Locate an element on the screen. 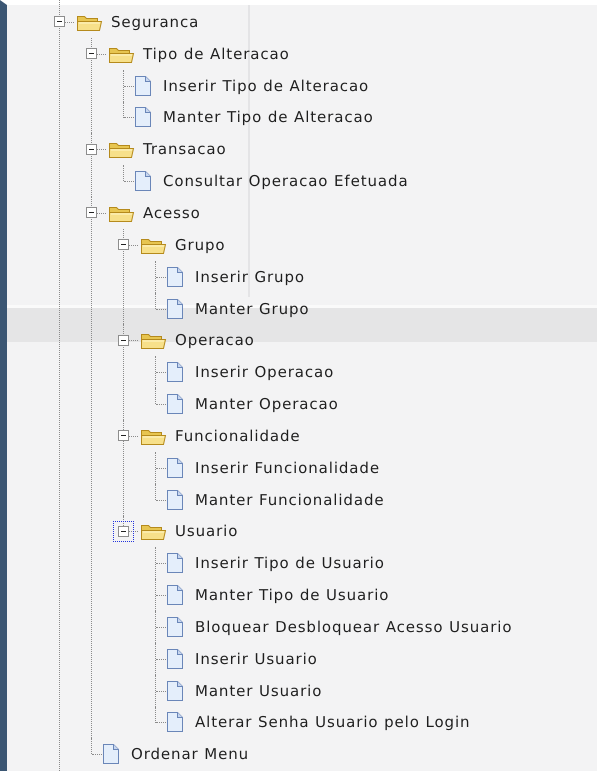 The width and height of the screenshot is (597, 771). menu-item: Acesso is located at coordinates (172, 213).